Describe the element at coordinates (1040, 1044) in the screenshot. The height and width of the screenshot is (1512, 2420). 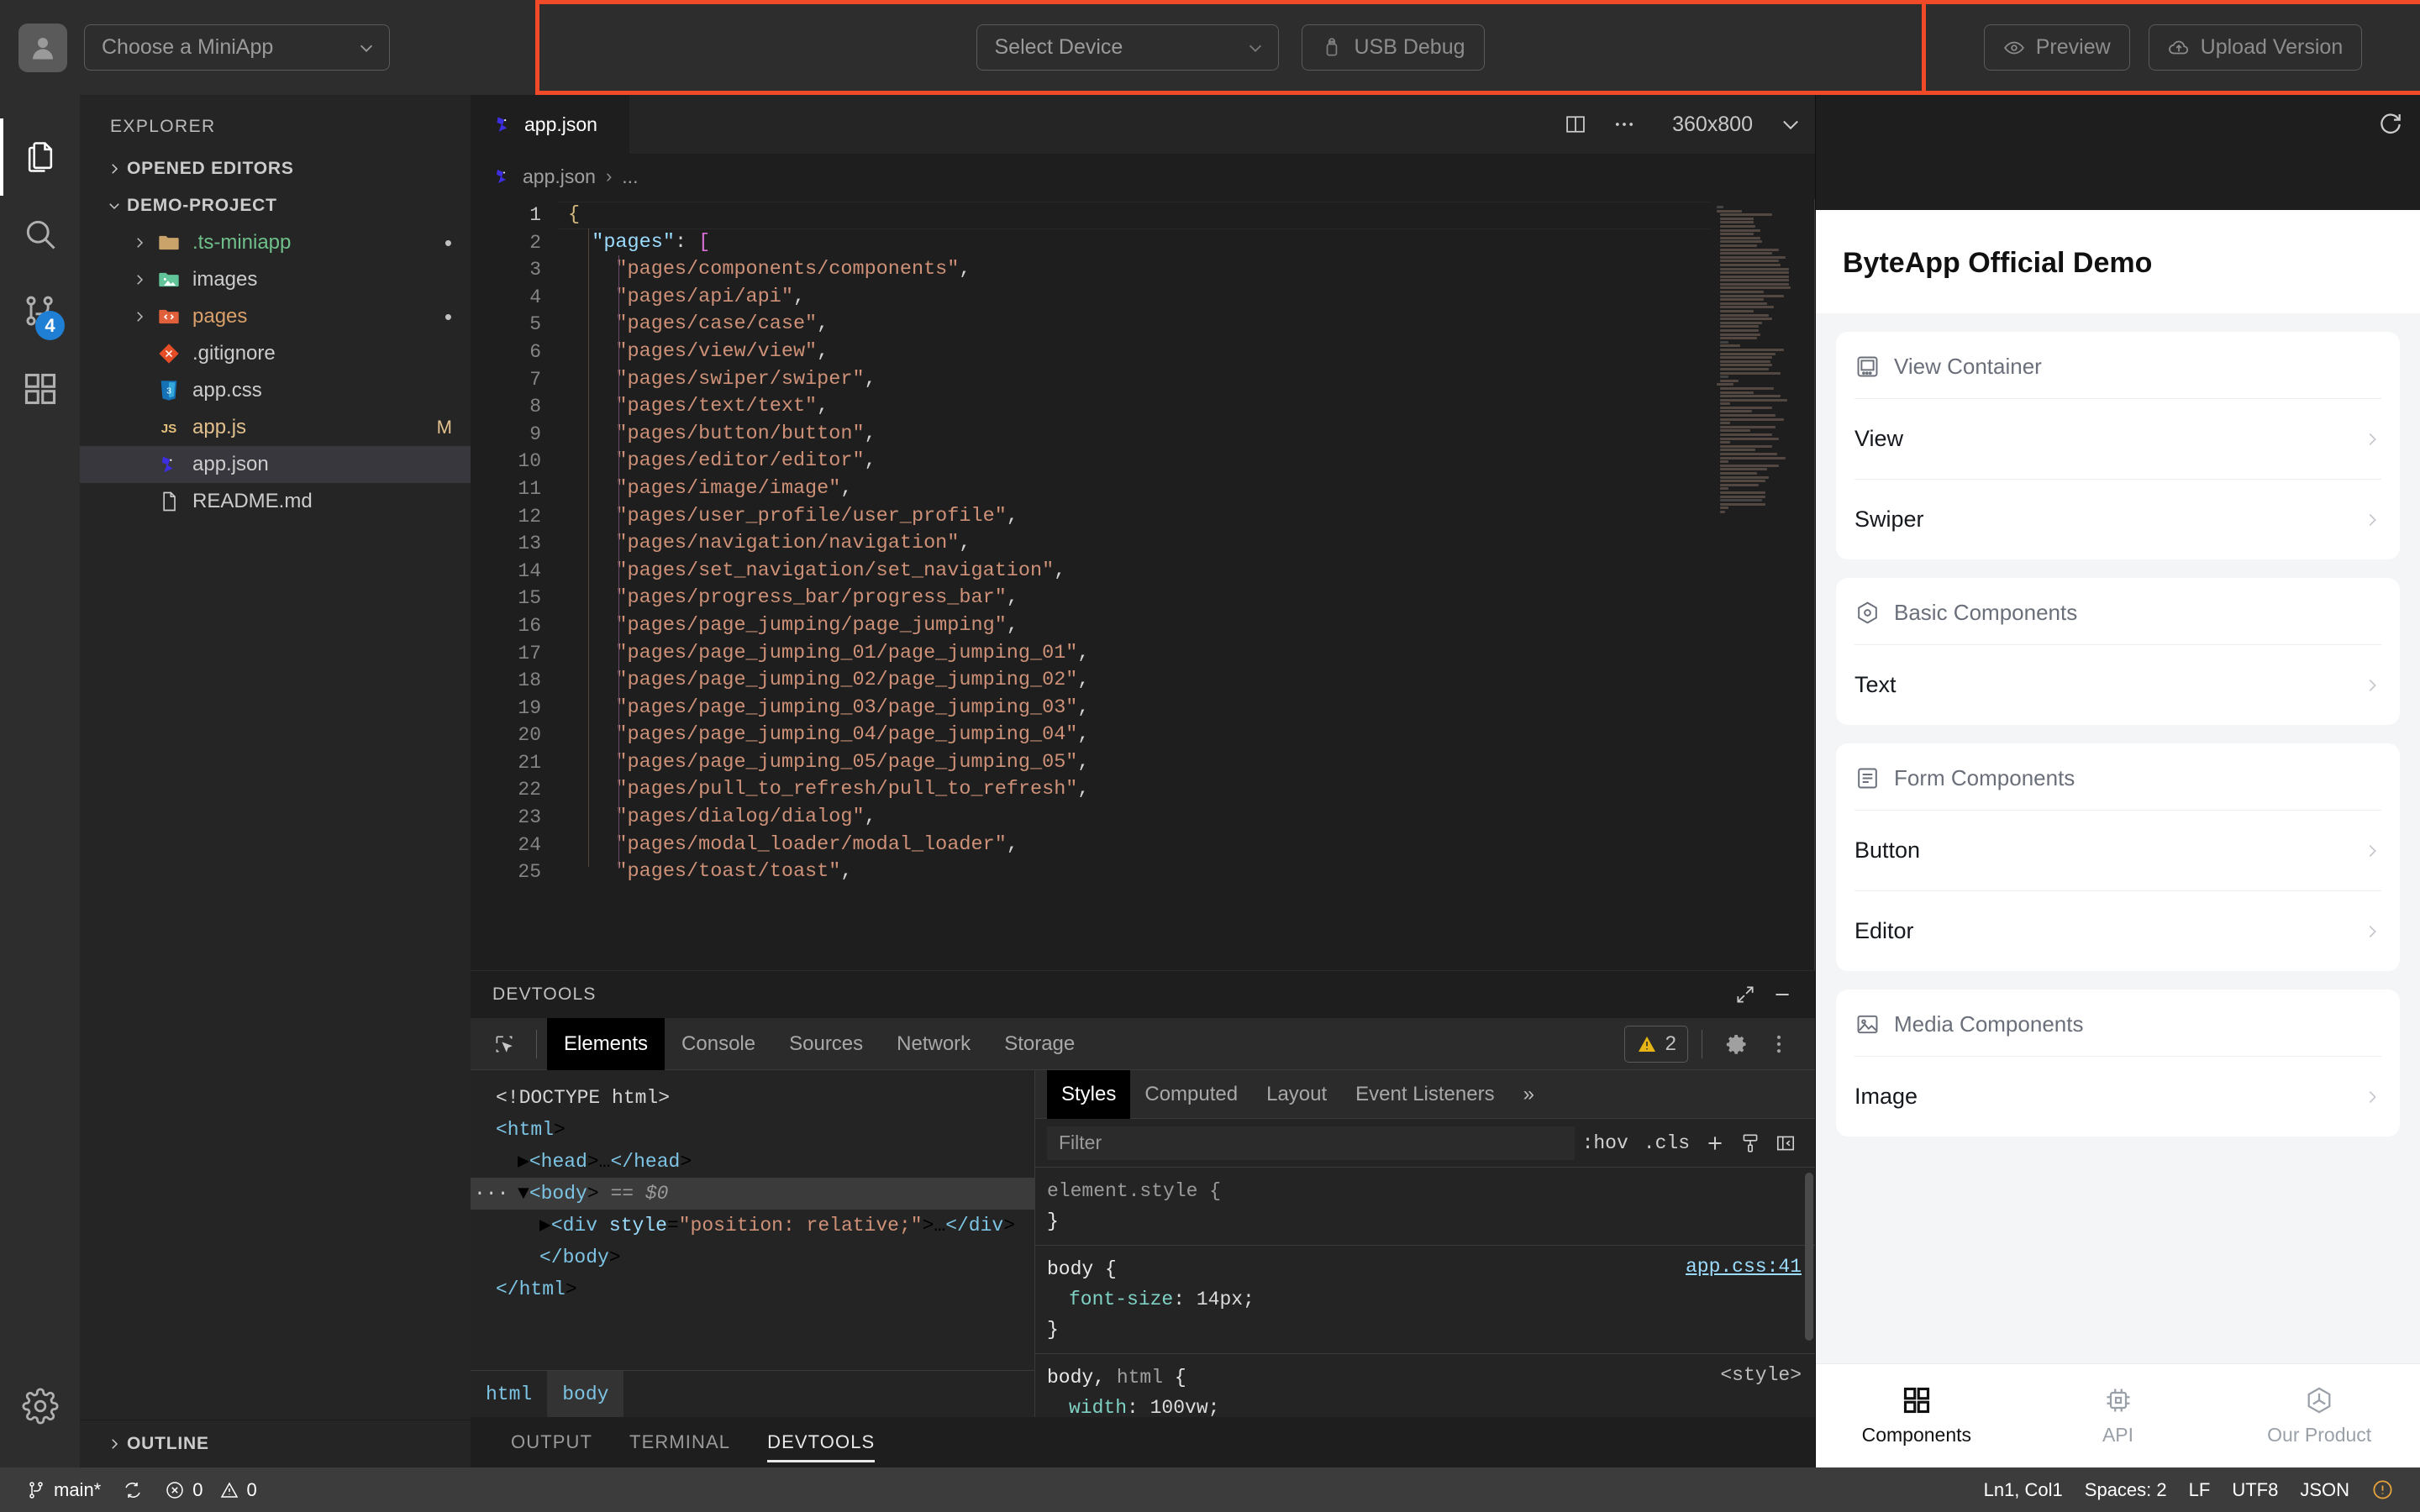
I see `tab-storage: Storage` at that location.